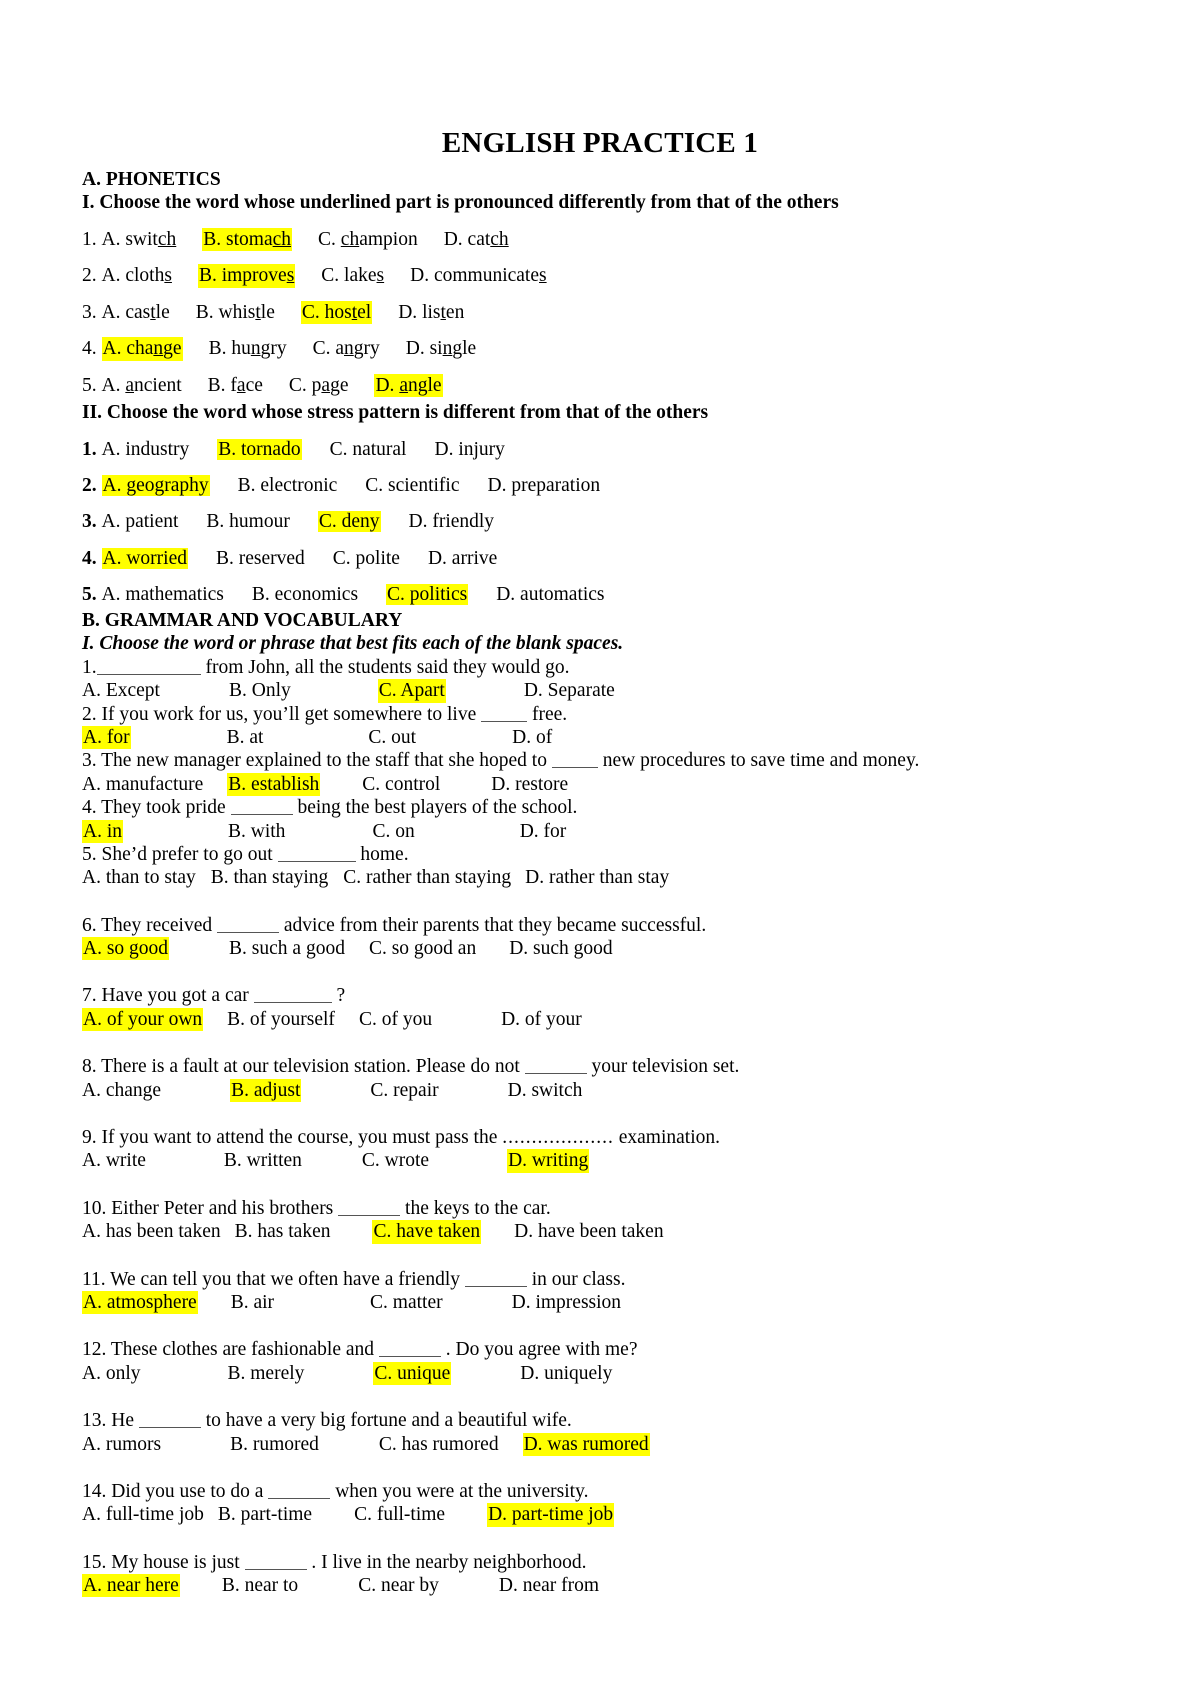  What do you see at coordinates (476, 239) in the screenshot?
I see `option-d: D. catch` at bounding box center [476, 239].